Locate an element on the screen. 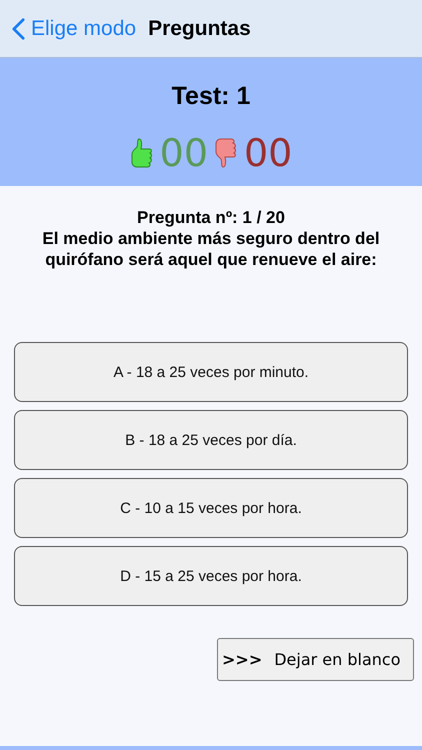 The height and width of the screenshot is (750, 422). answer-button: A - 18 a 25 veces por minuto. is located at coordinates (211, 372).